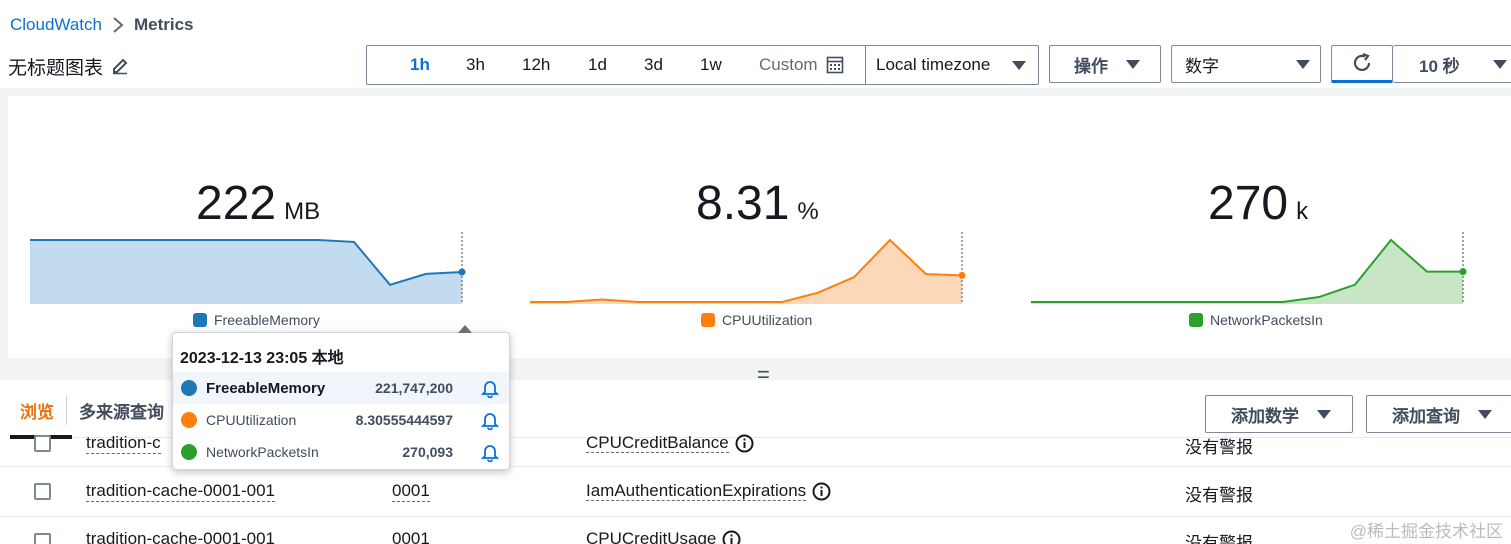  Describe the element at coordinates (163, 24) in the screenshot. I see `breadcrumb-current: Metrics` at that location.